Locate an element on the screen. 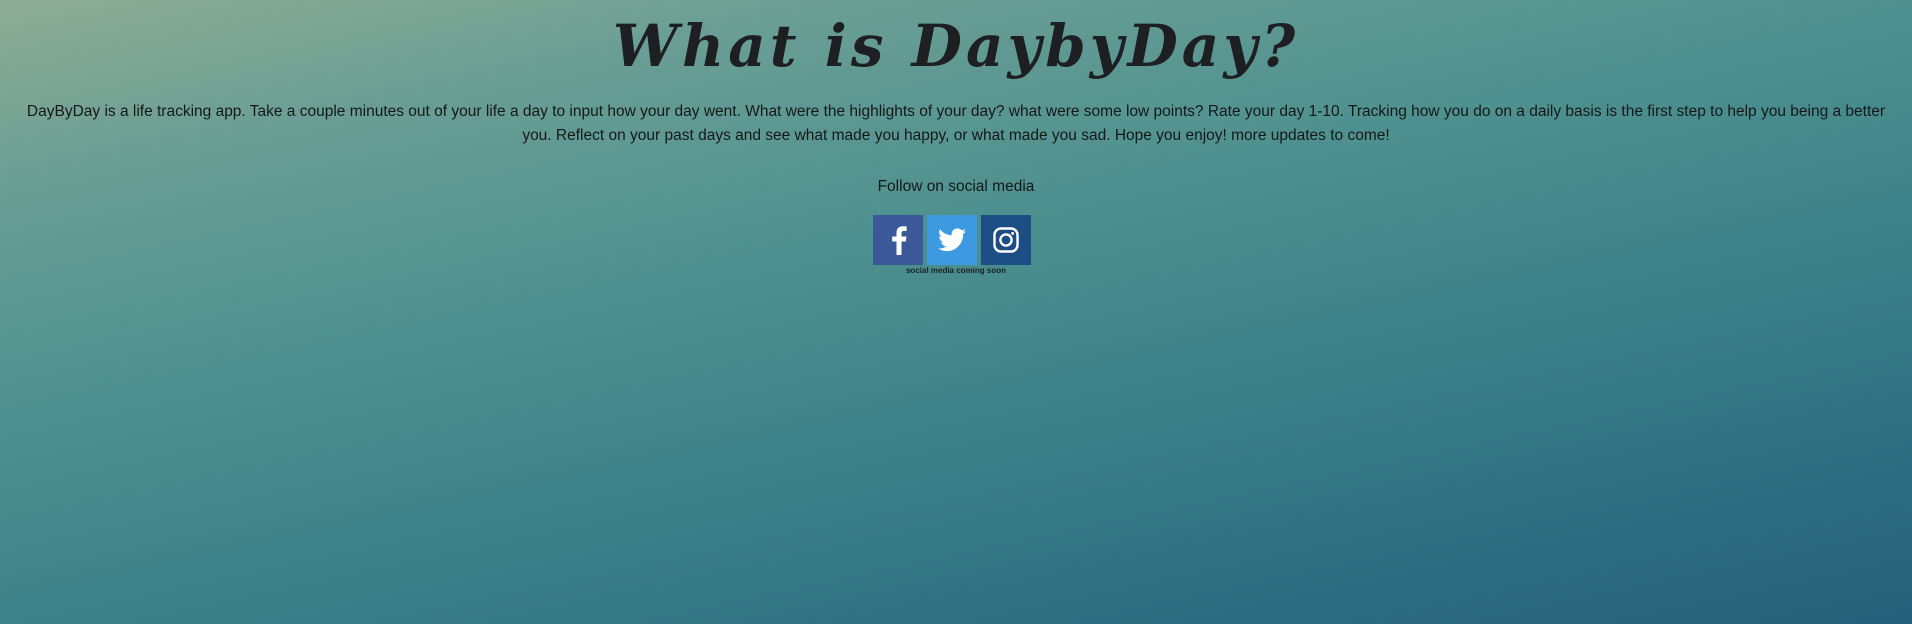 This screenshot has height=624, width=1912. twitter-button is located at coordinates (952, 240).